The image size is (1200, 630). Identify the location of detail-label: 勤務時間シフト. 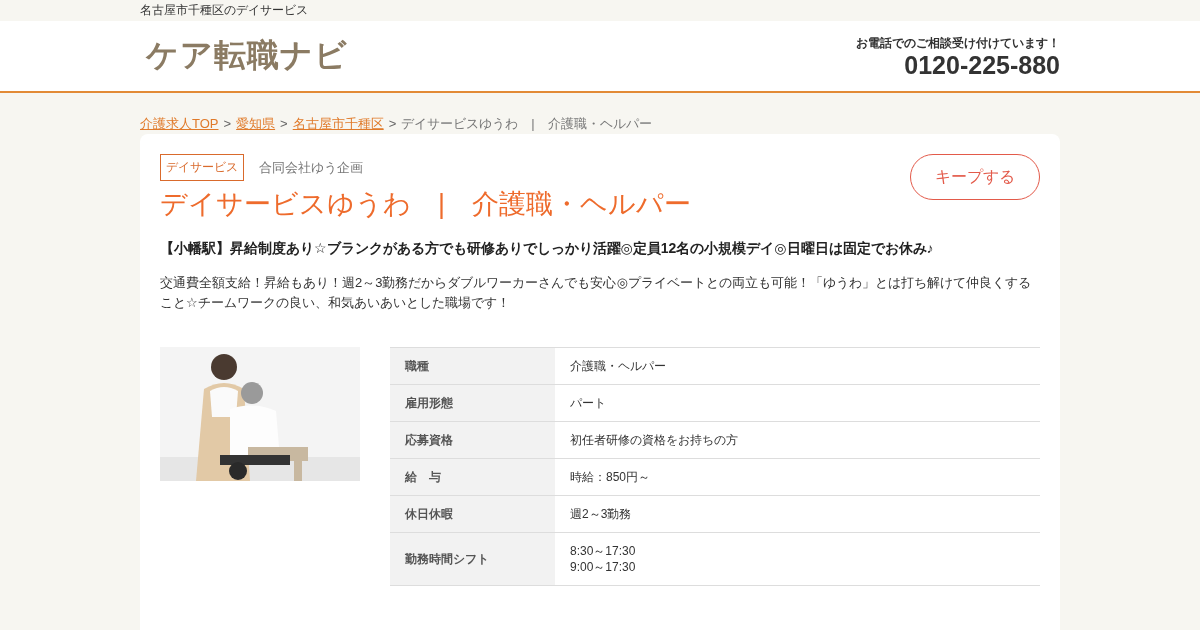
(472, 559).